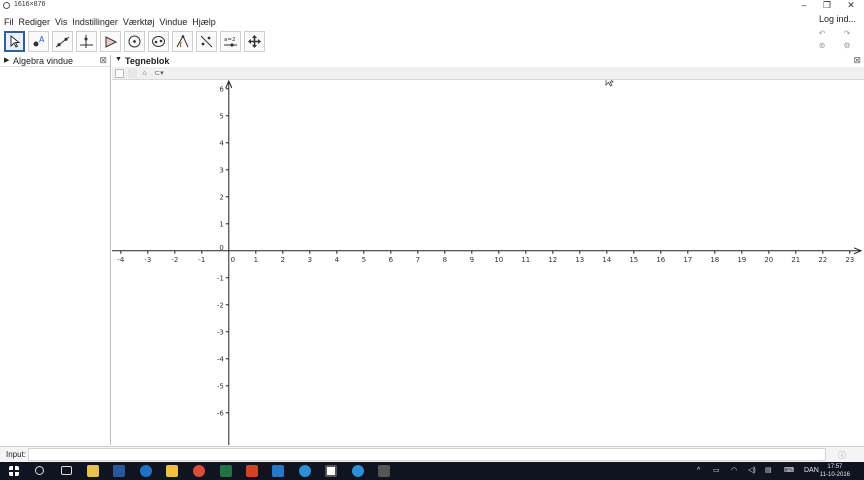 The width and height of the screenshot is (864, 480). I want to click on circle-tool-button, so click(134, 41).